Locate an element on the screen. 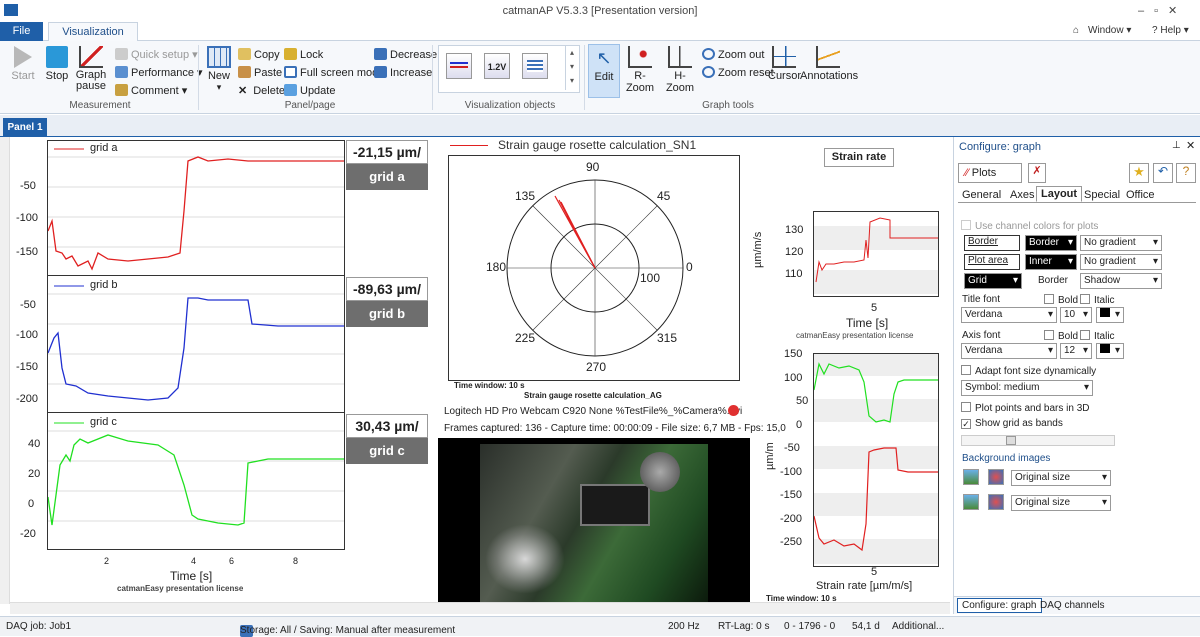  camera-view is located at coordinates (594, 520).